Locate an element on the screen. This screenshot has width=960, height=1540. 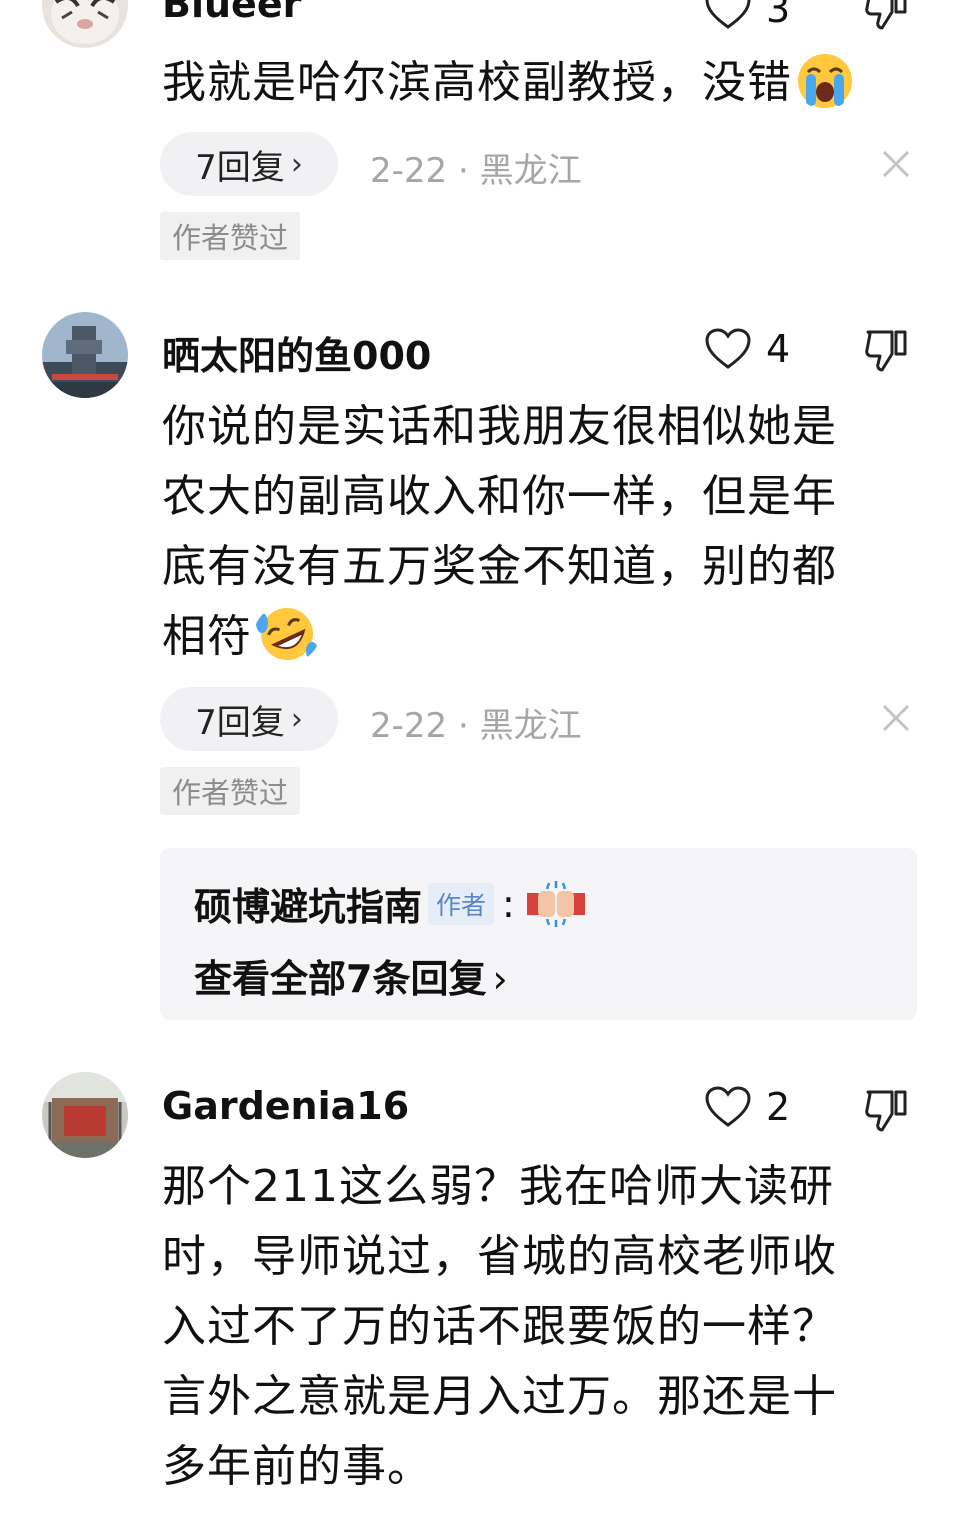
comment-line: 底有没有五万奖金不知道，别的都 is located at coordinates (499, 566).